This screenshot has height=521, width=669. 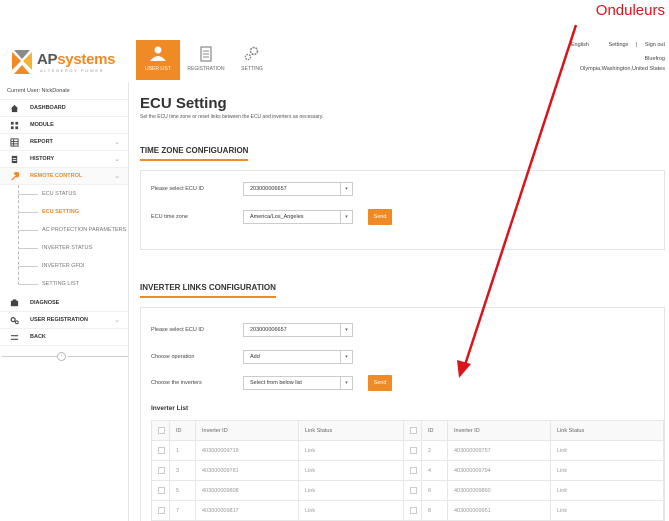 I want to click on table-icon, so click(x=14, y=142).